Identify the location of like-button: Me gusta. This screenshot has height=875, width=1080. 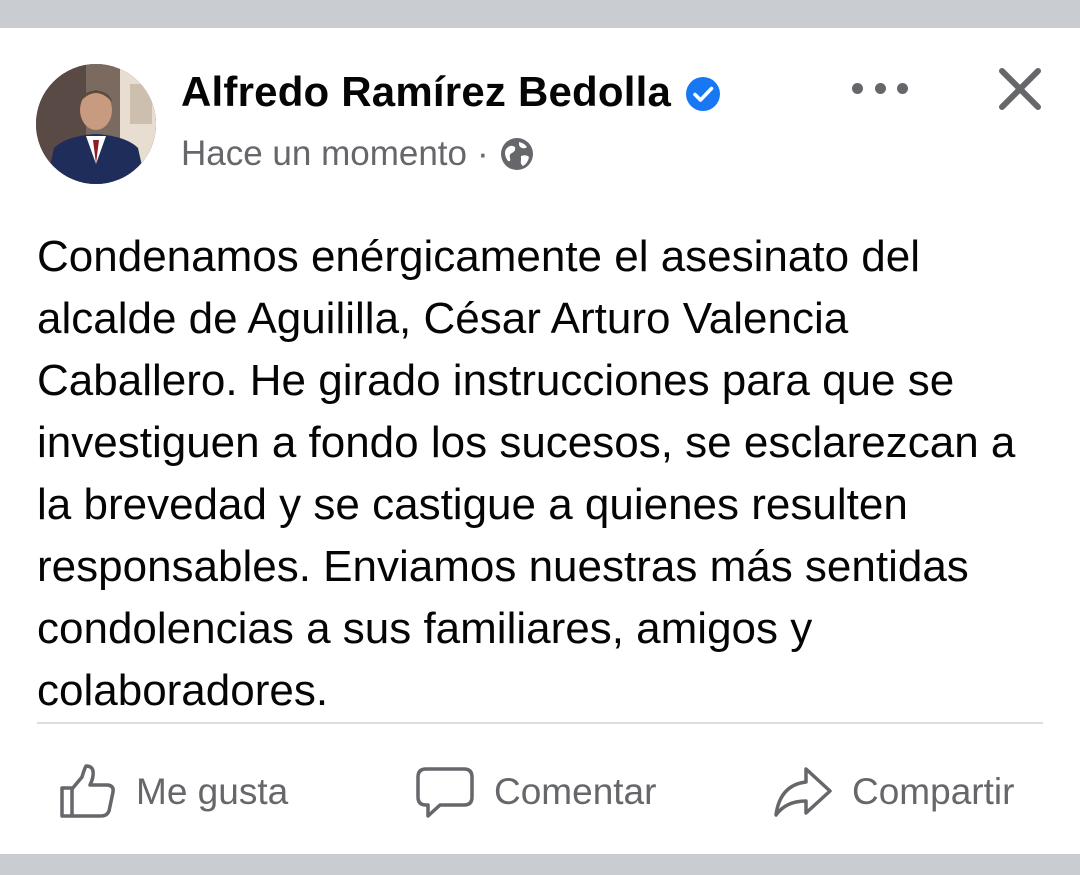
(172, 792).